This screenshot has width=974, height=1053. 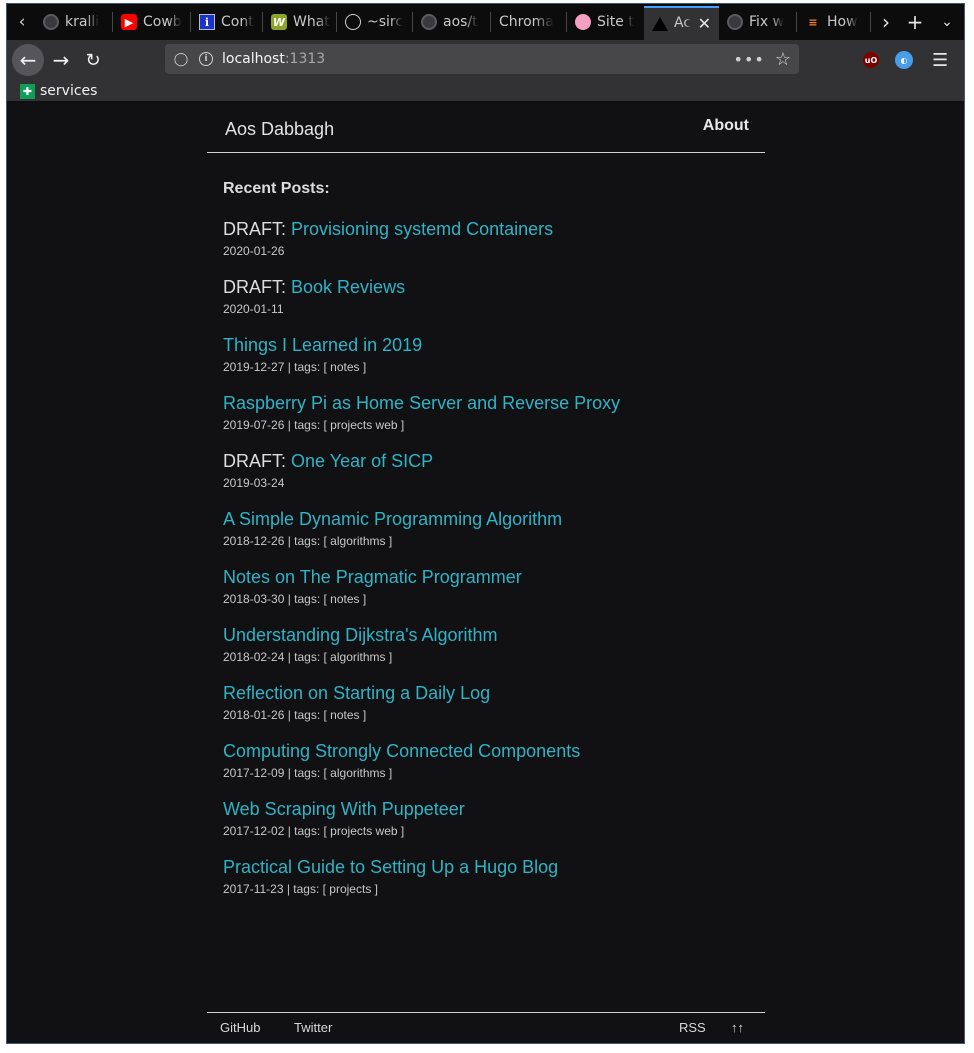 I want to click on close-tab-icon: ✕, so click(x=704, y=23).